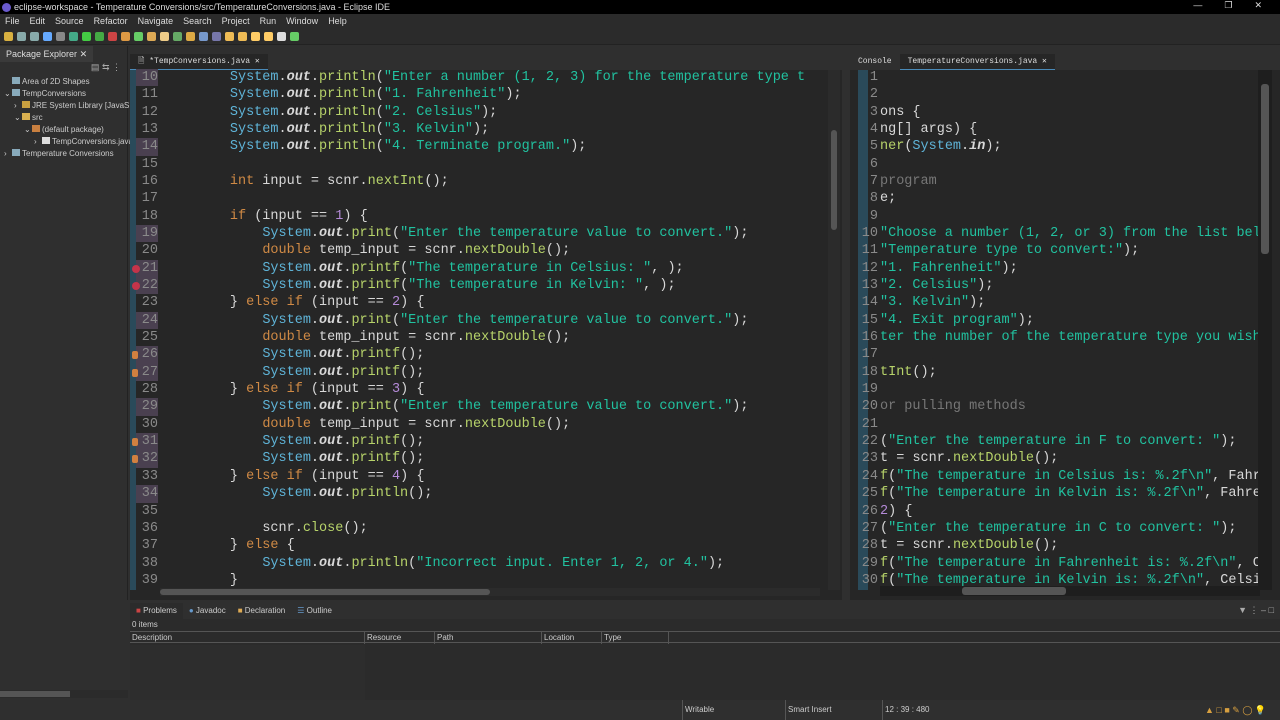 The width and height of the screenshot is (1280, 720). Describe the element at coordinates (64, 694) in the screenshot. I see `explorer-scrollbar` at that location.